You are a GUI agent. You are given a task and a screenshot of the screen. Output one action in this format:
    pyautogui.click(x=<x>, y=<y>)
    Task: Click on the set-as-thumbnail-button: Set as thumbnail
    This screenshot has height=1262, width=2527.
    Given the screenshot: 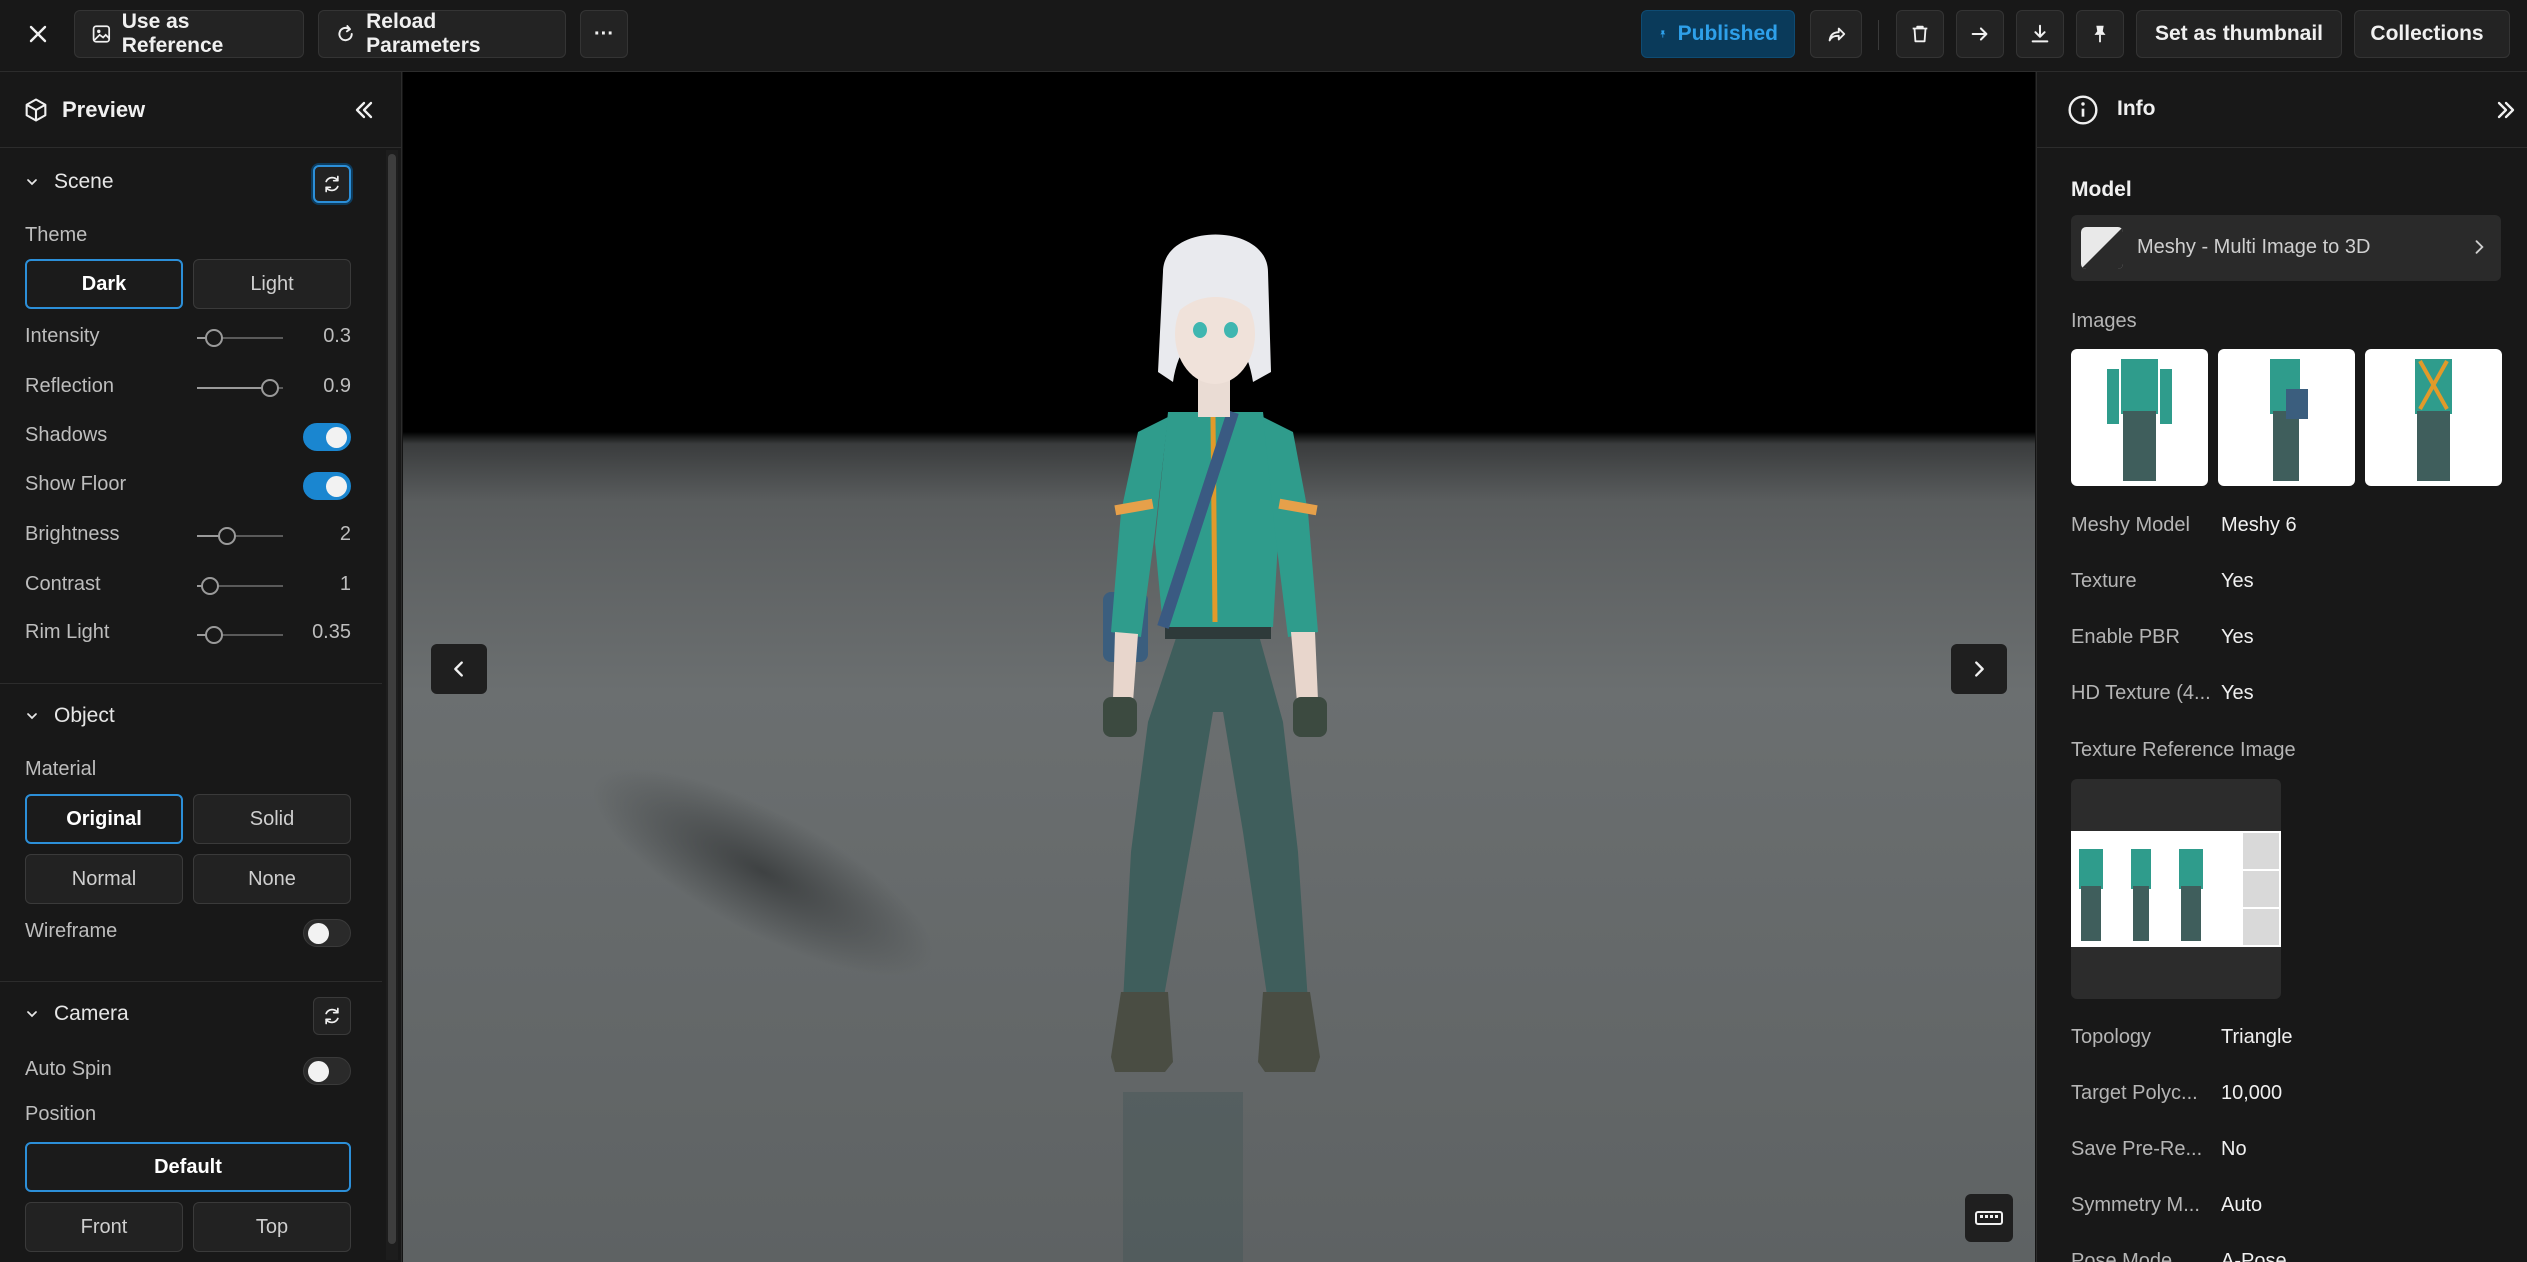 What is the action you would take?
    pyautogui.click(x=2239, y=34)
    